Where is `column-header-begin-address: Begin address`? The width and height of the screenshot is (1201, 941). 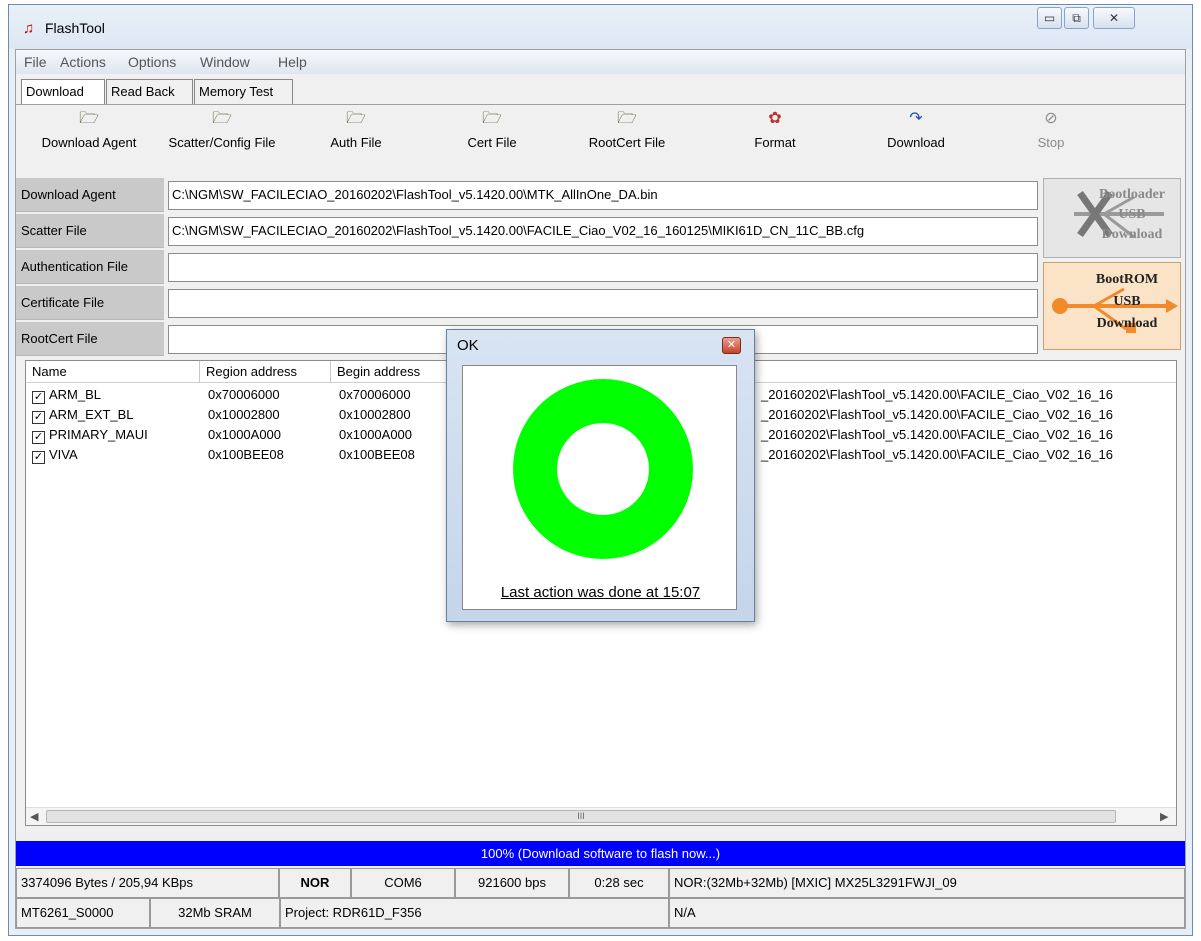
column-header-begin-address: Begin address is located at coordinates (391, 372).